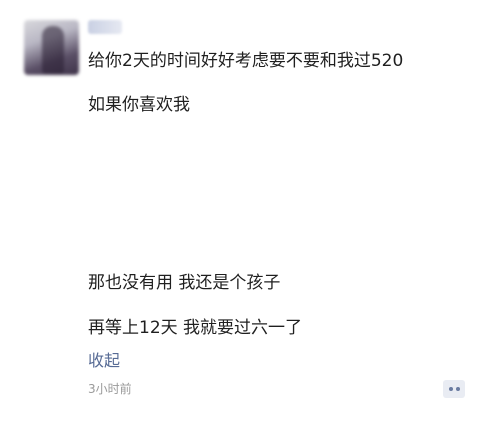 Image resolution: width=493 pixels, height=422 pixels. What do you see at coordinates (105, 27) in the screenshot?
I see `username-blurred` at bounding box center [105, 27].